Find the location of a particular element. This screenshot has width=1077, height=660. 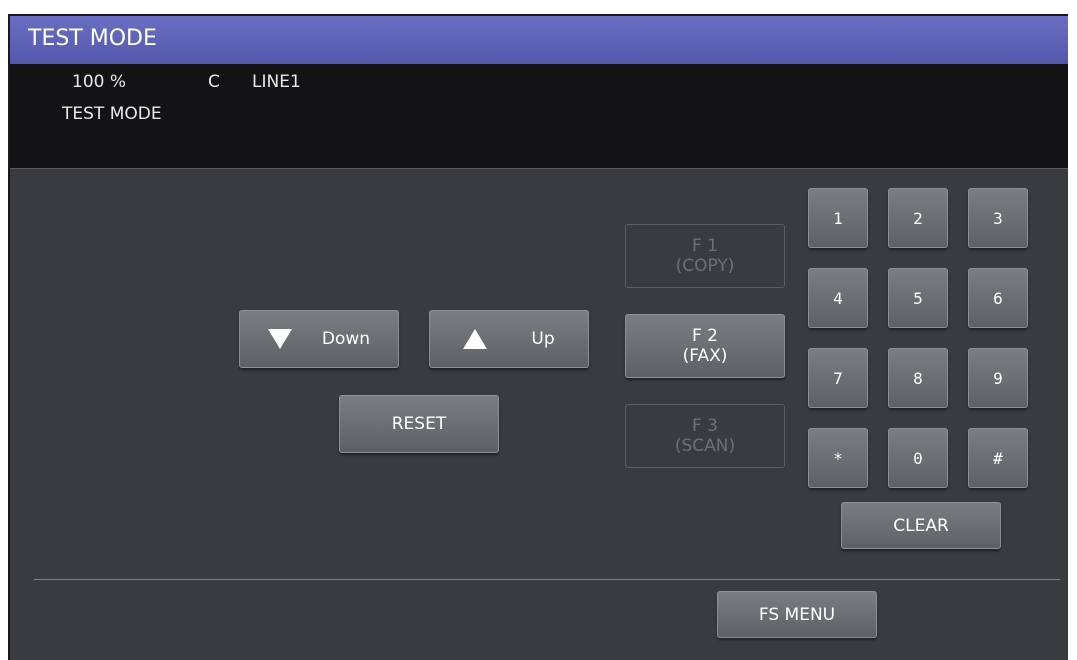

zoom-readout: 100 % is located at coordinates (99, 82).